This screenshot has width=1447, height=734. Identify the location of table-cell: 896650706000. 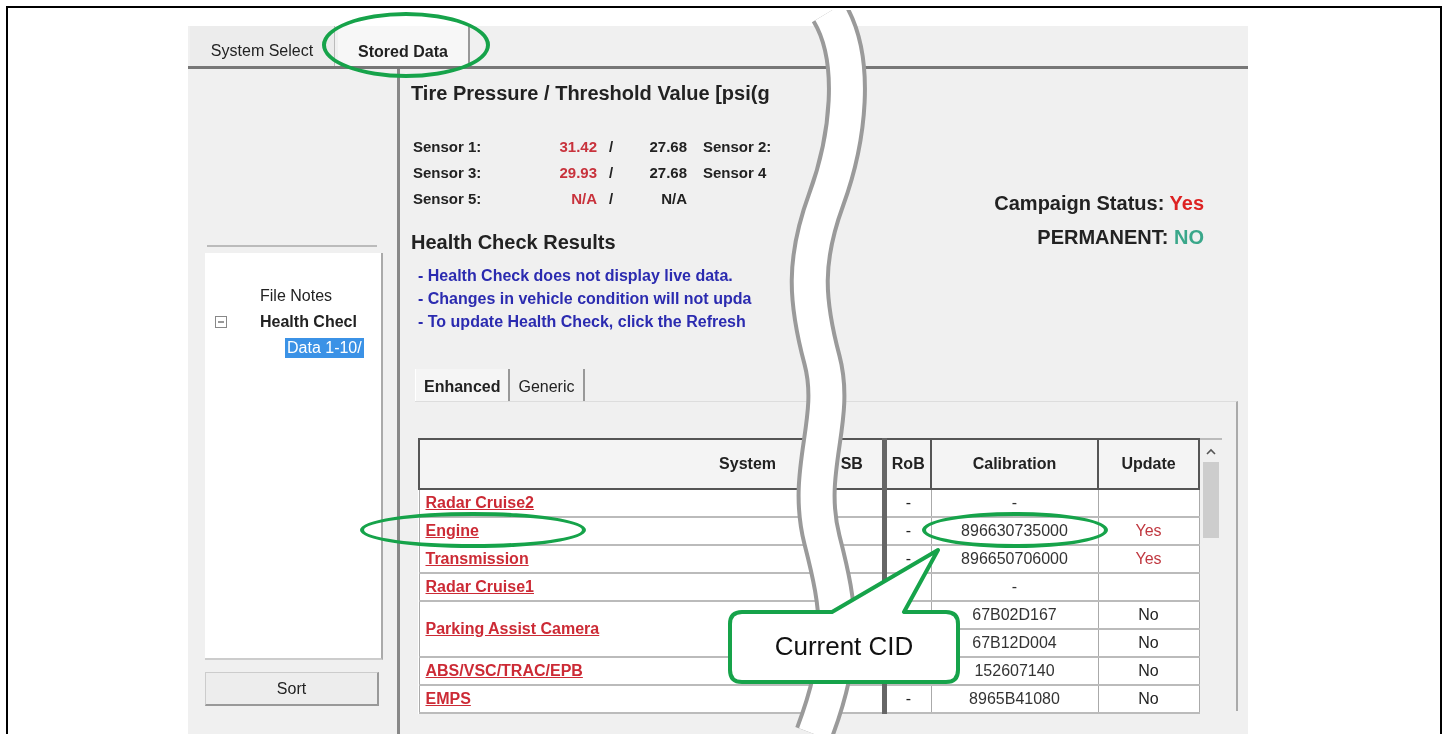
(1014, 558).